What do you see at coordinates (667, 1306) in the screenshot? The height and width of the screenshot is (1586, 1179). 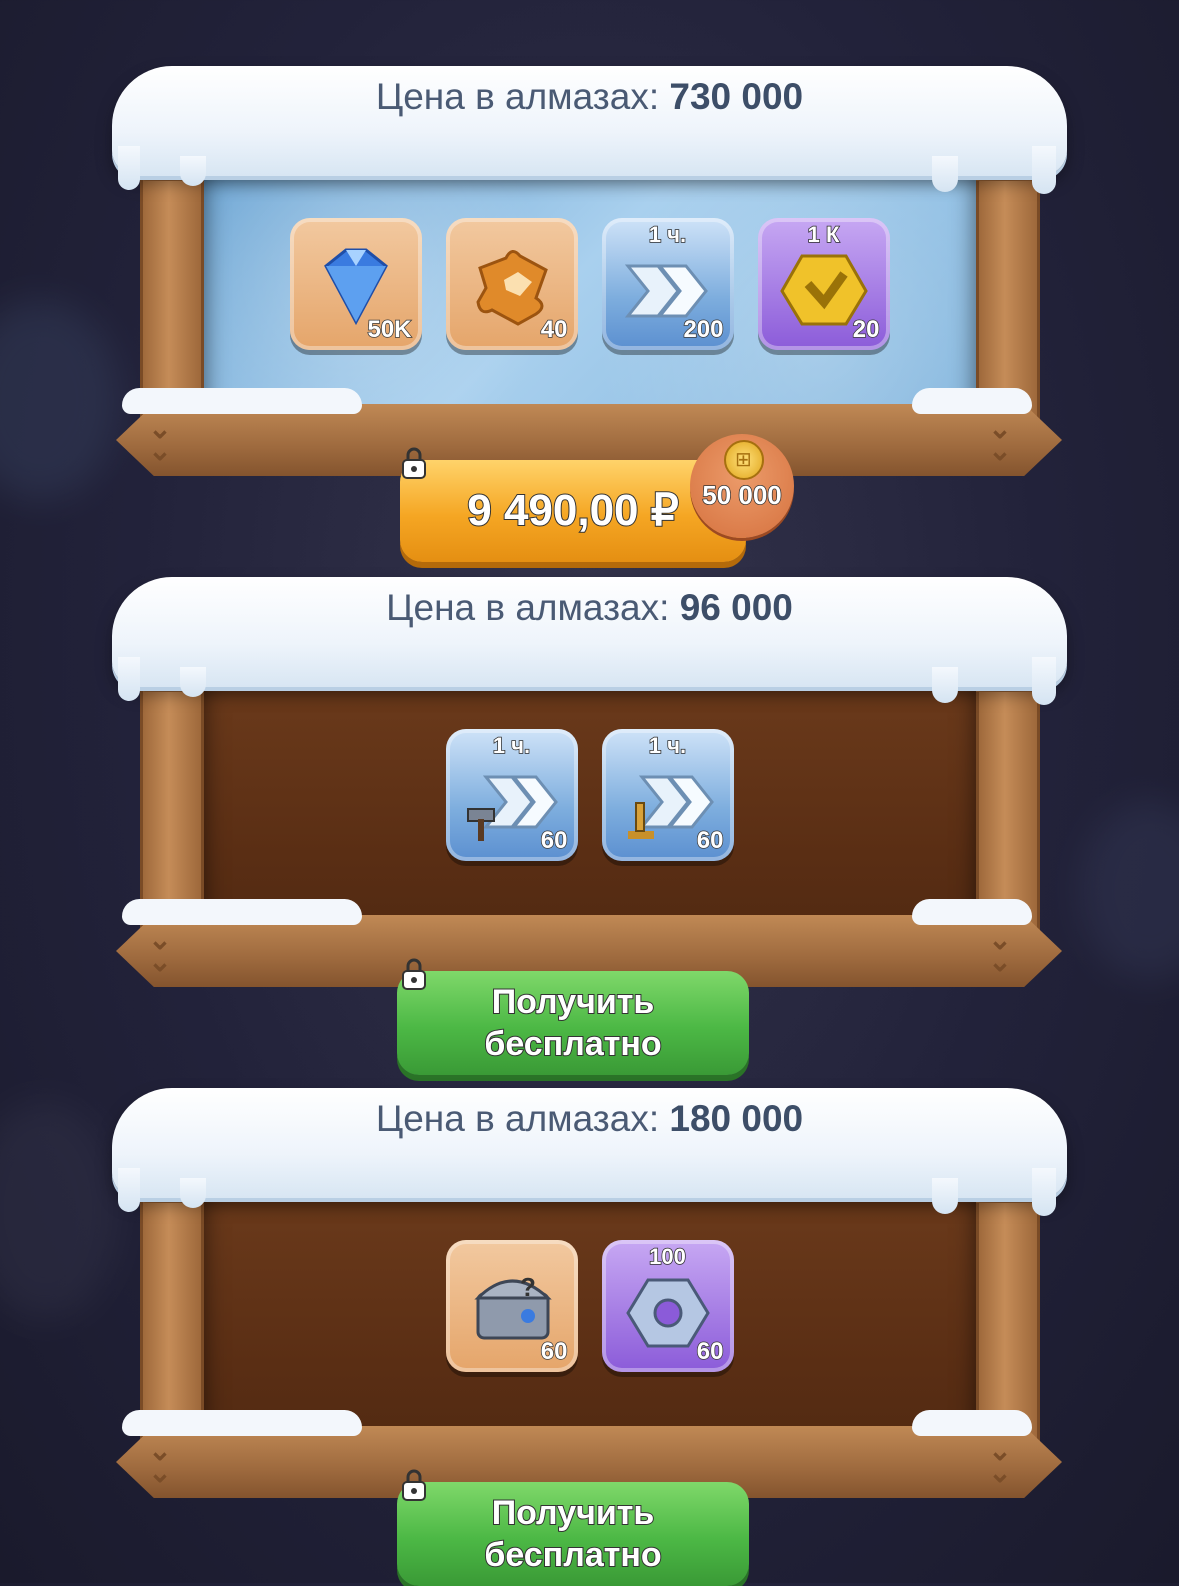 I see `reward-item-nut: 100 60` at bounding box center [667, 1306].